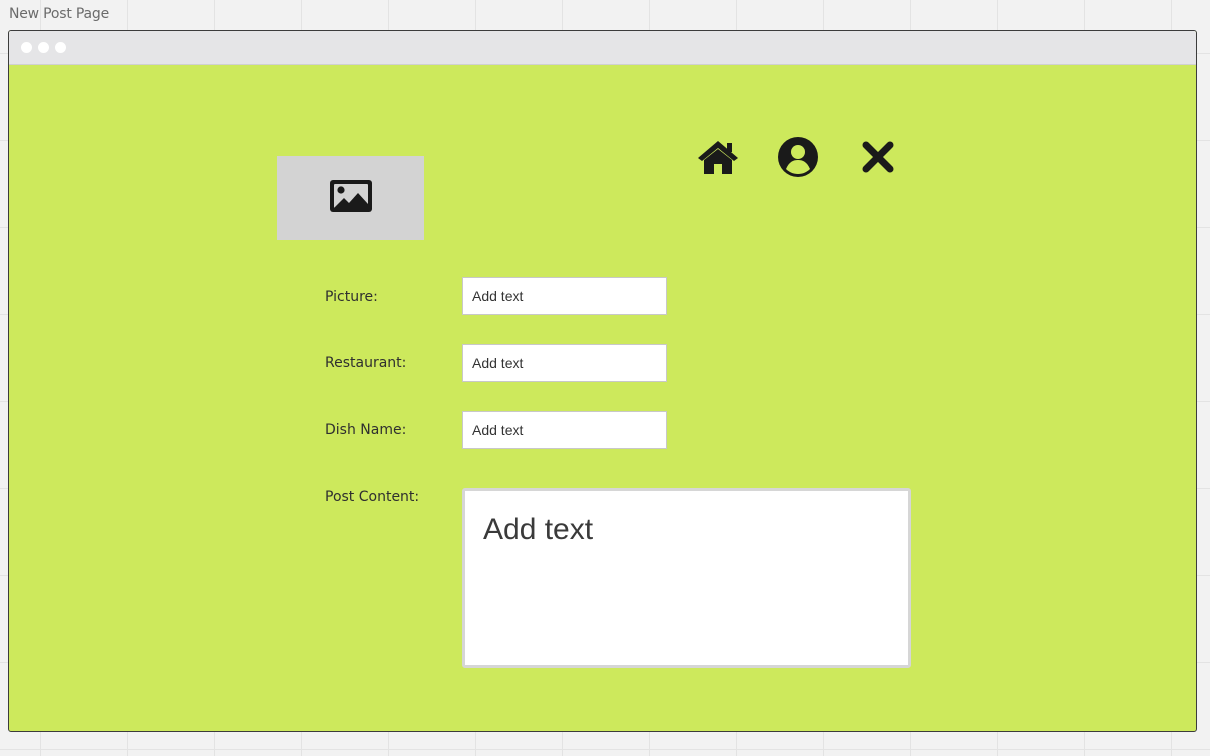 The width and height of the screenshot is (1210, 756). What do you see at coordinates (718, 157) in the screenshot?
I see `home-icon` at bounding box center [718, 157].